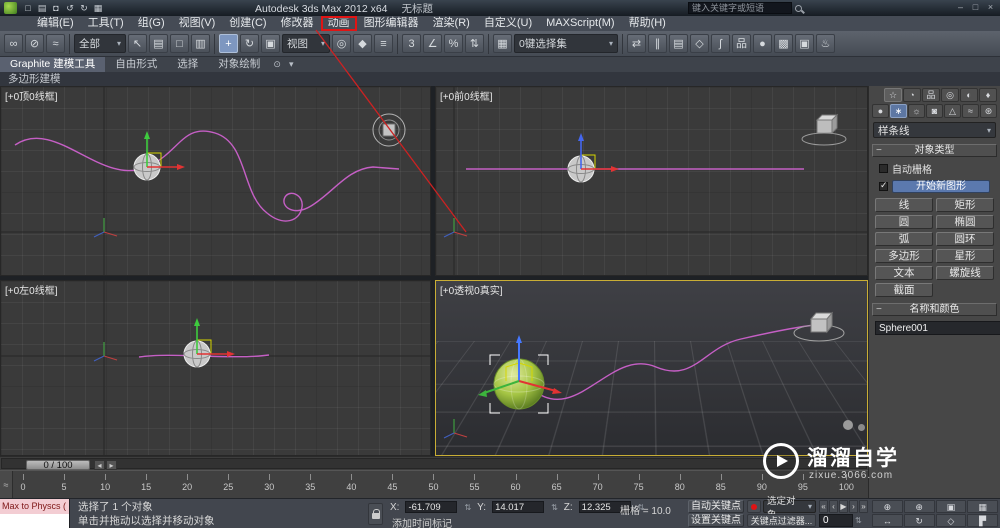 The image size is (1000, 528). What do you see at coordinates (187, 64) in the screenshot?
I see `ribbon-tab-selection: 选择` at bounding box center [187, 64].